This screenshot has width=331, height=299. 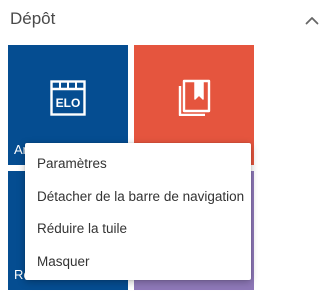 What do you see at coordinates (312, 20) in the screenshot?
I see `chevron-up-icon` at bounding box center [312, 20].